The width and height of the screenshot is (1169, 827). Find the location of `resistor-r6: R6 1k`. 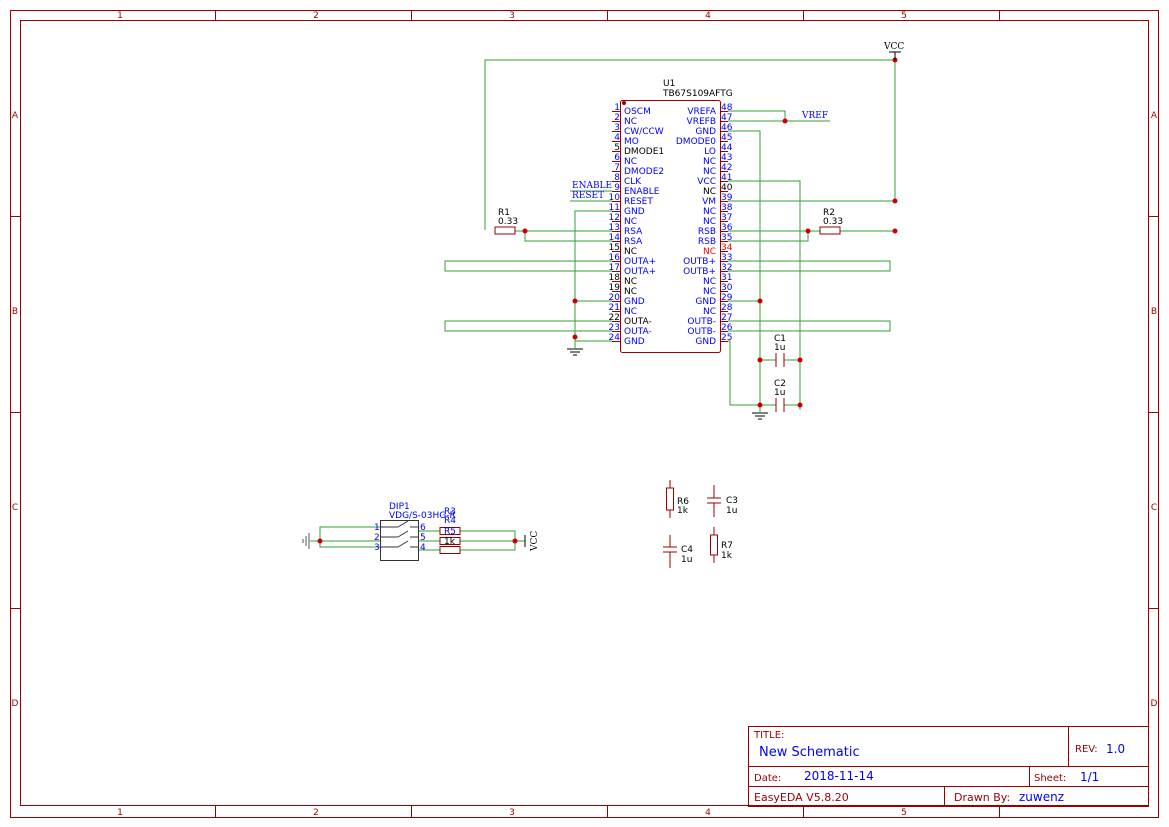

resistor-r6: R6 1k is located at coordinates (678, 499).